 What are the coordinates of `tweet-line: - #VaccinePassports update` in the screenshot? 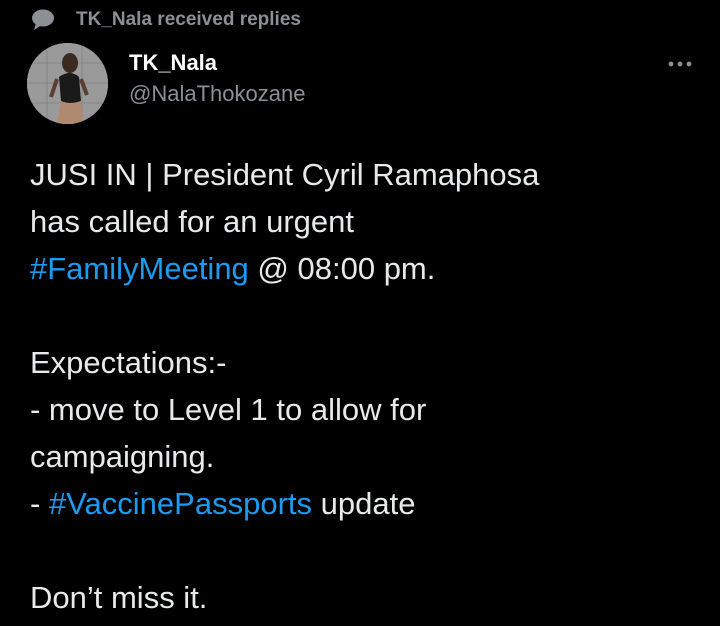 It's located at (365, 503).